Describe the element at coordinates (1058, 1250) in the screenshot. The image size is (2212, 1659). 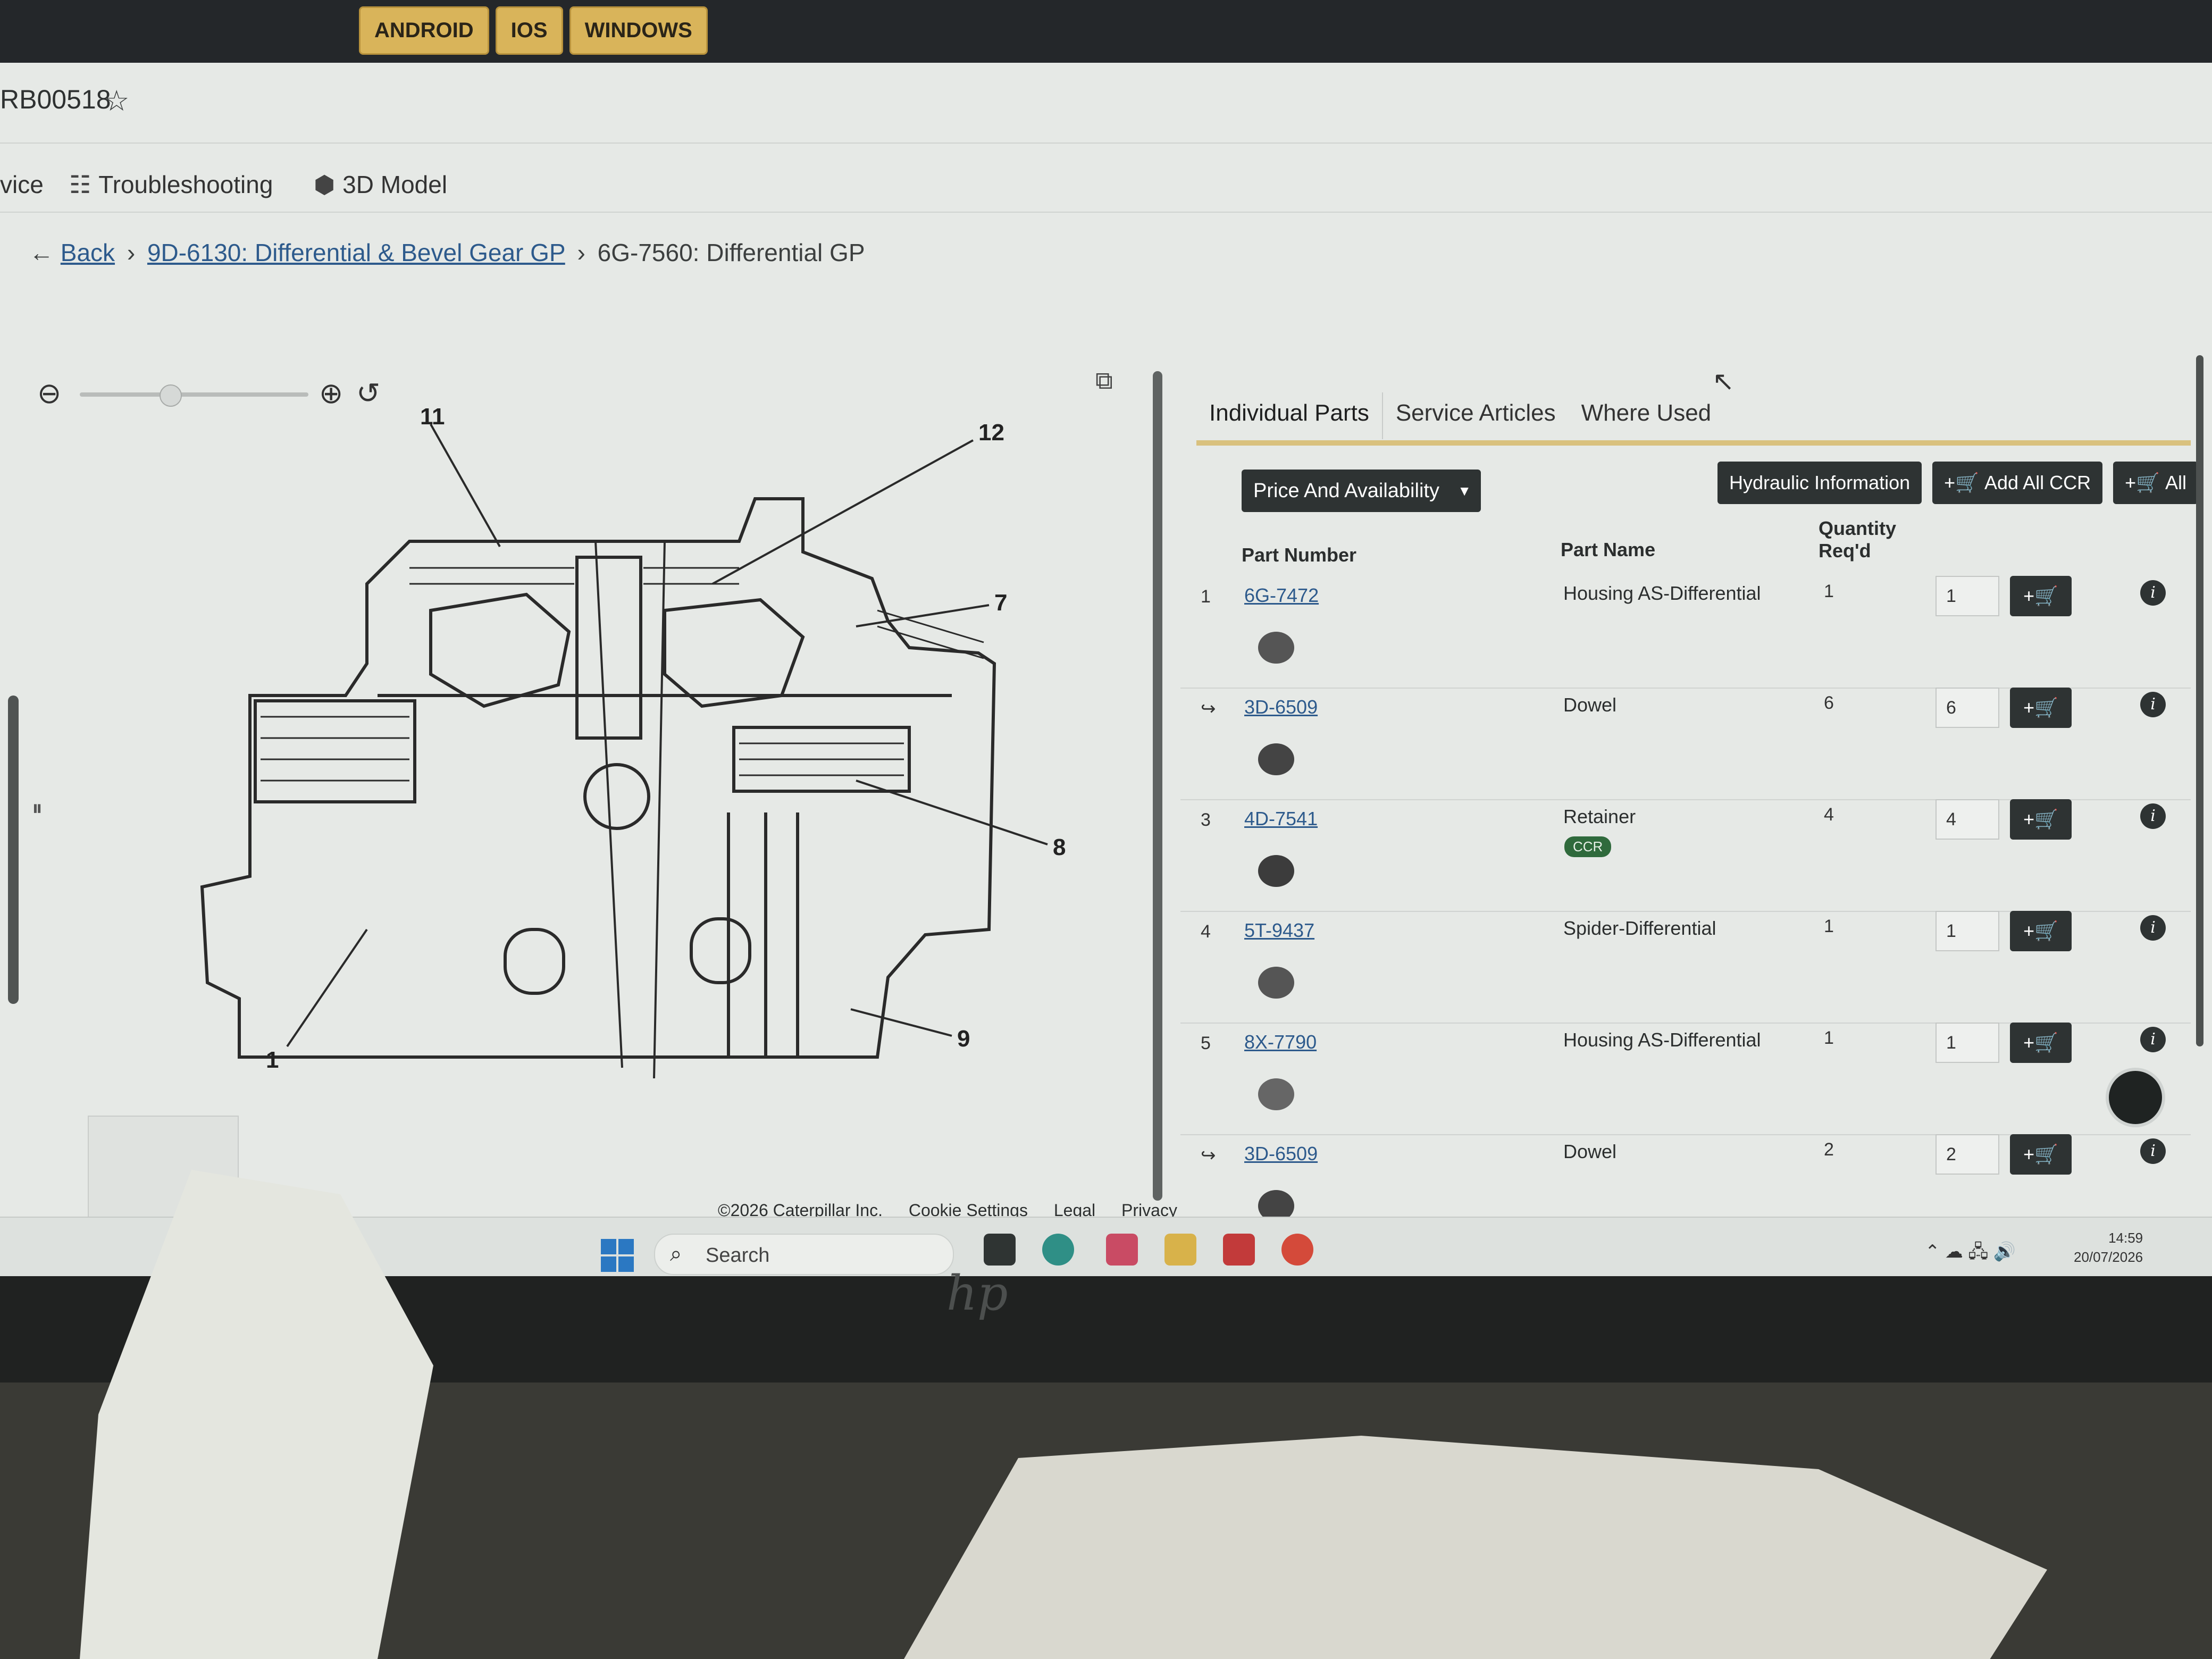
I see `edge-browser-icon` at that location.